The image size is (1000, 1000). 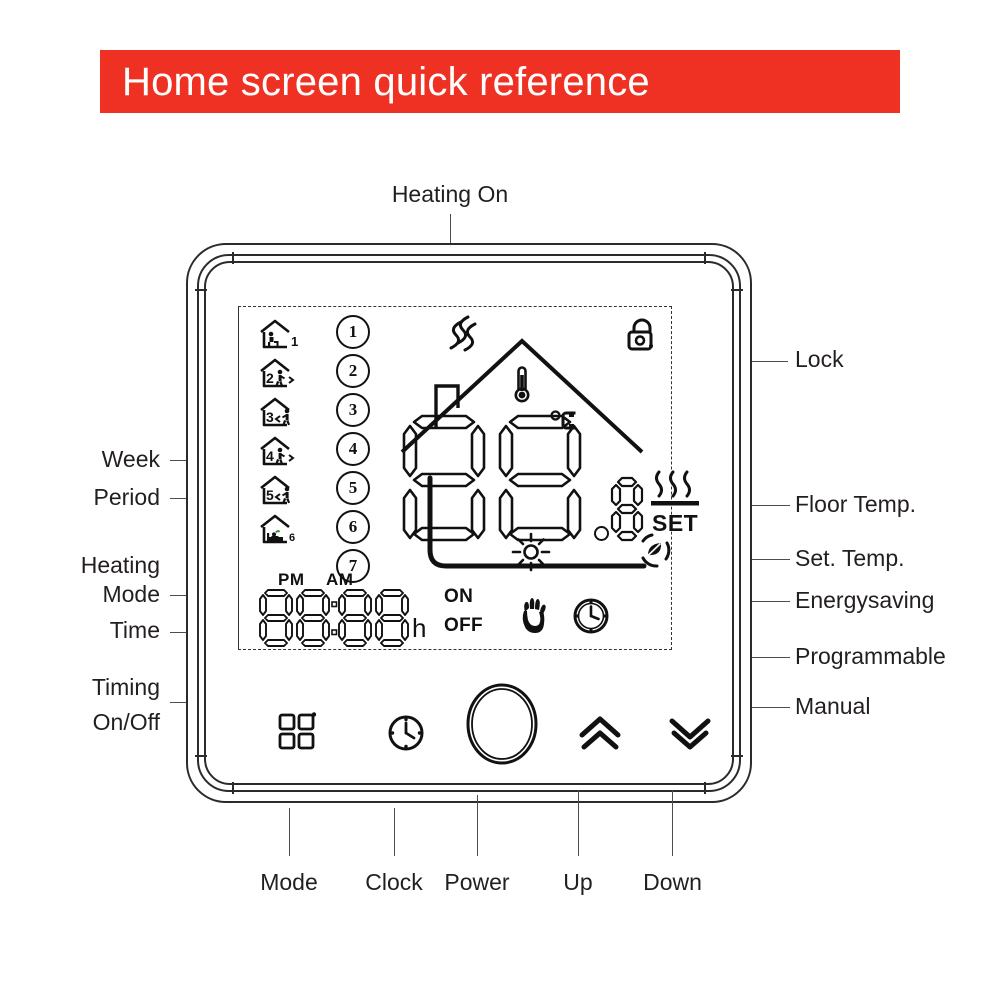 What do you see at coordinates (125, 687) in the screenshot?
I see `callout-timing-line1: Timing` at bounding box center [125, 687].